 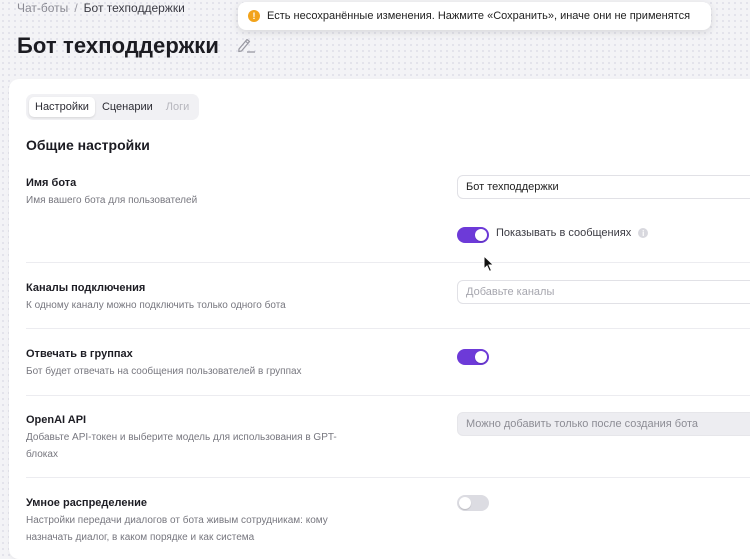 What do you see at coordinates (86, 288) in the screenshot?
I see `channels-label: Каналы подключения` at bounding box center [86, 288].